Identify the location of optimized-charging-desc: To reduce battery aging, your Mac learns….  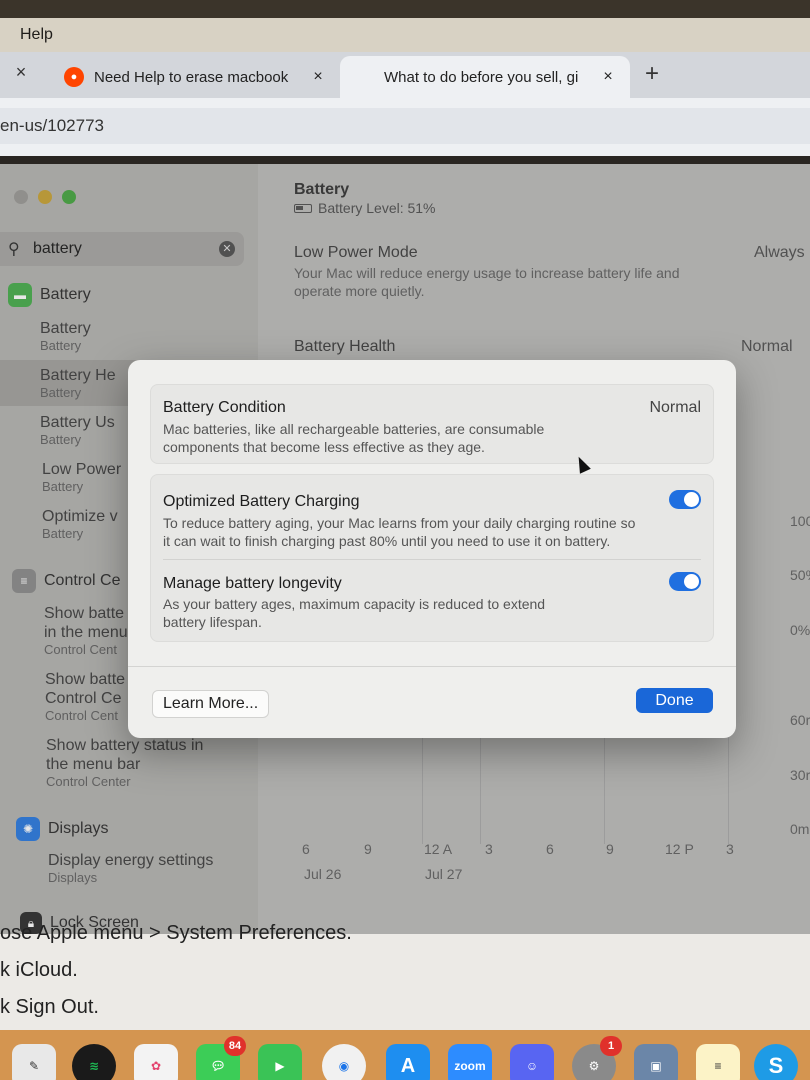
(399, 523).